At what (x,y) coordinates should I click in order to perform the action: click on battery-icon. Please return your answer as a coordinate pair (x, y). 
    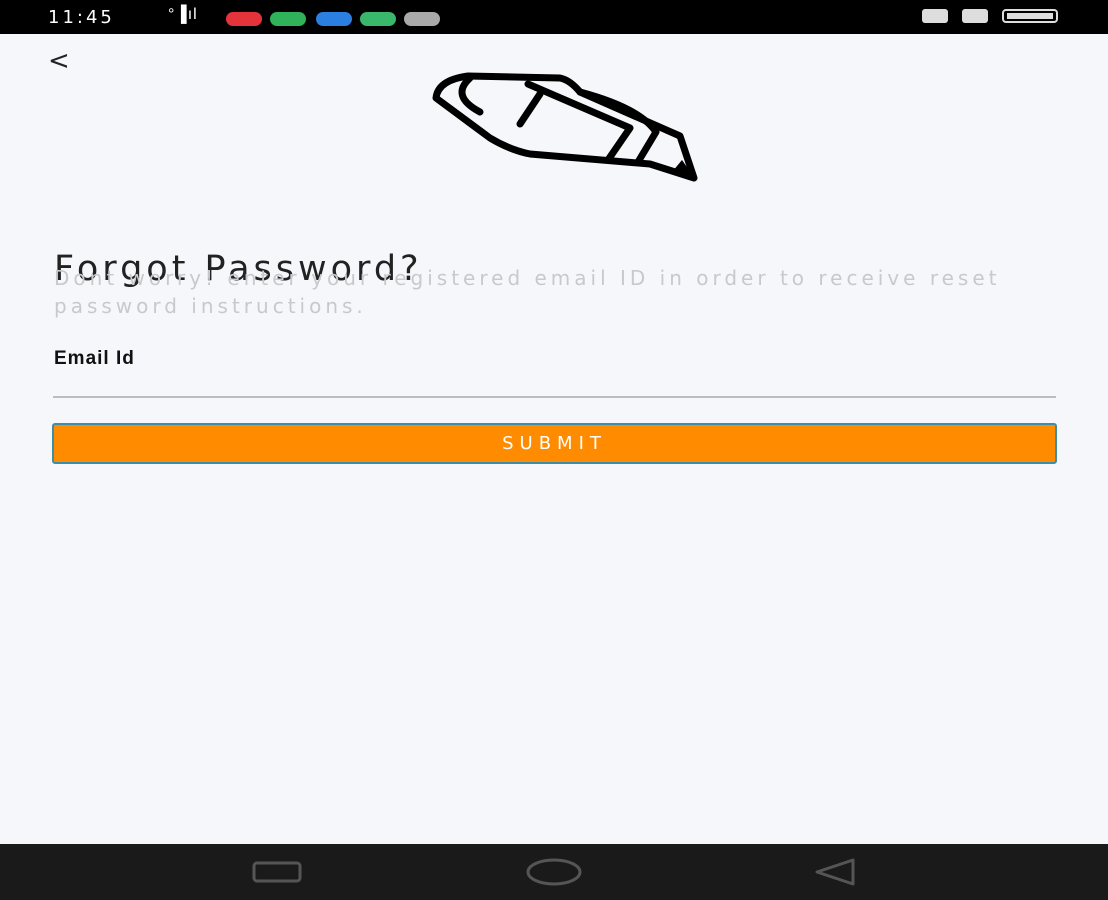
    Looking at the image, I should click on (1030, 16).